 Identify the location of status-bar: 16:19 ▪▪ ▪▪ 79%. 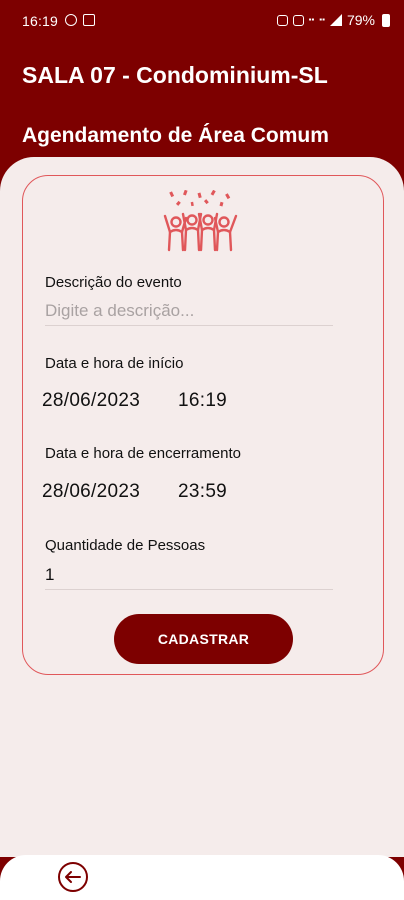
(202, 22).